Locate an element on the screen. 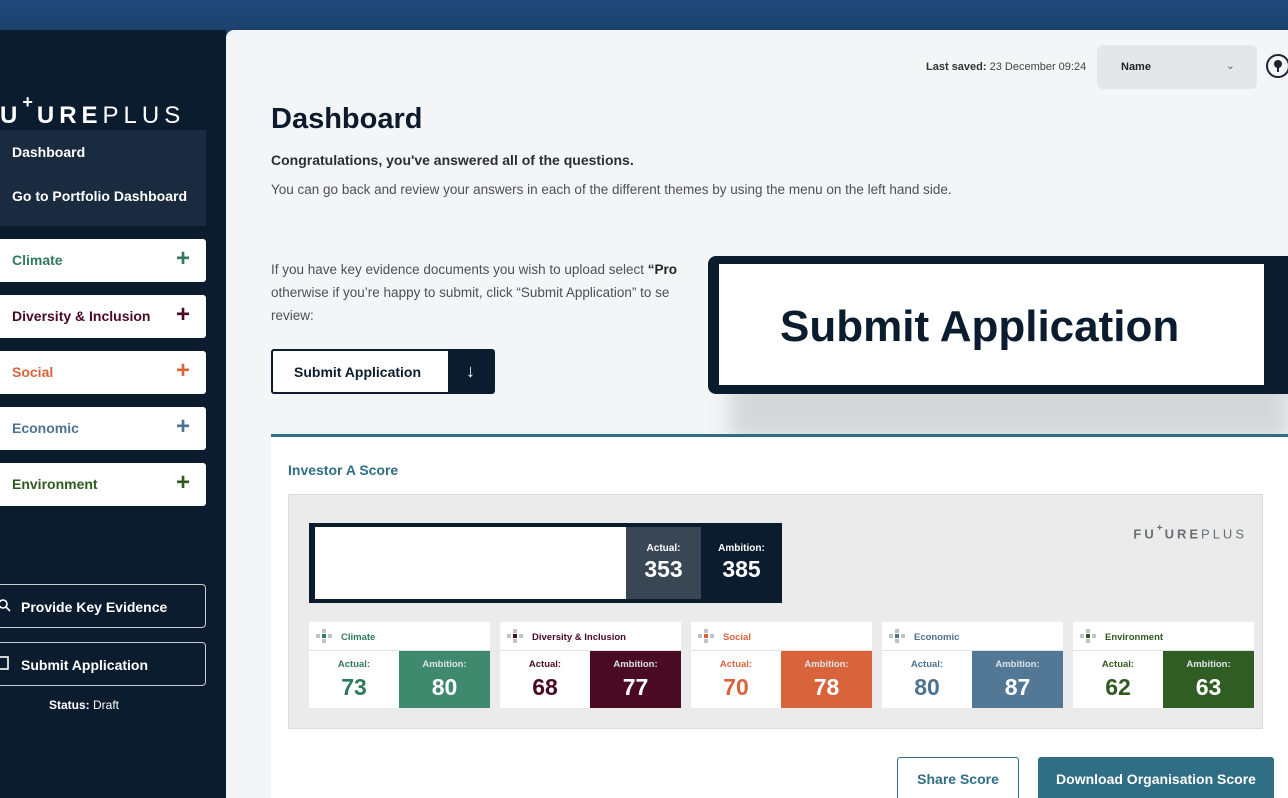 The width and height of the screenshot is (1288, 798). theme-score-header: Social is located at coordinates (781, 636).